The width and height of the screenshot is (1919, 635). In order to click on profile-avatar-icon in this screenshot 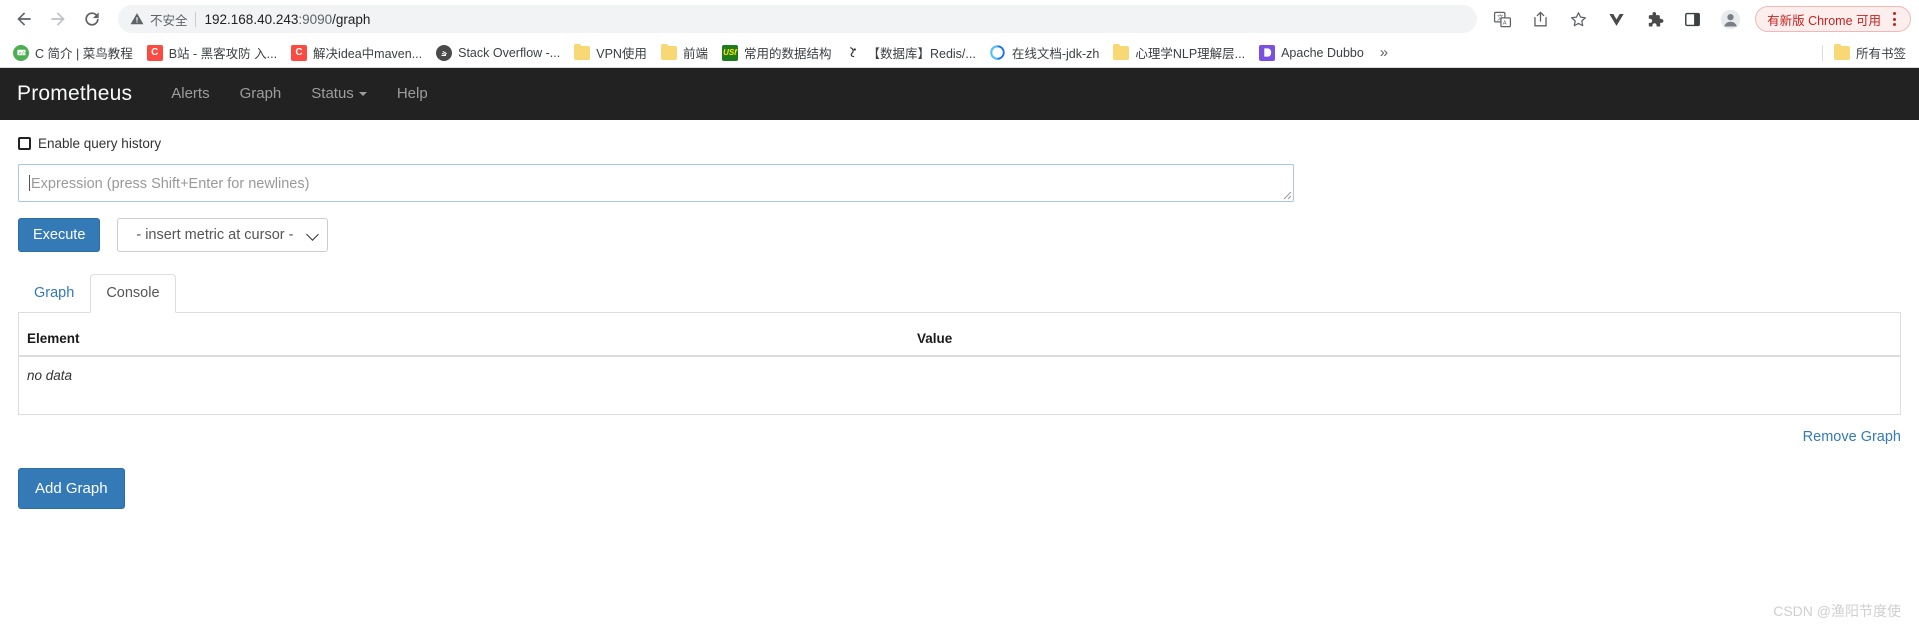, I will do `click(1730, 19)`.